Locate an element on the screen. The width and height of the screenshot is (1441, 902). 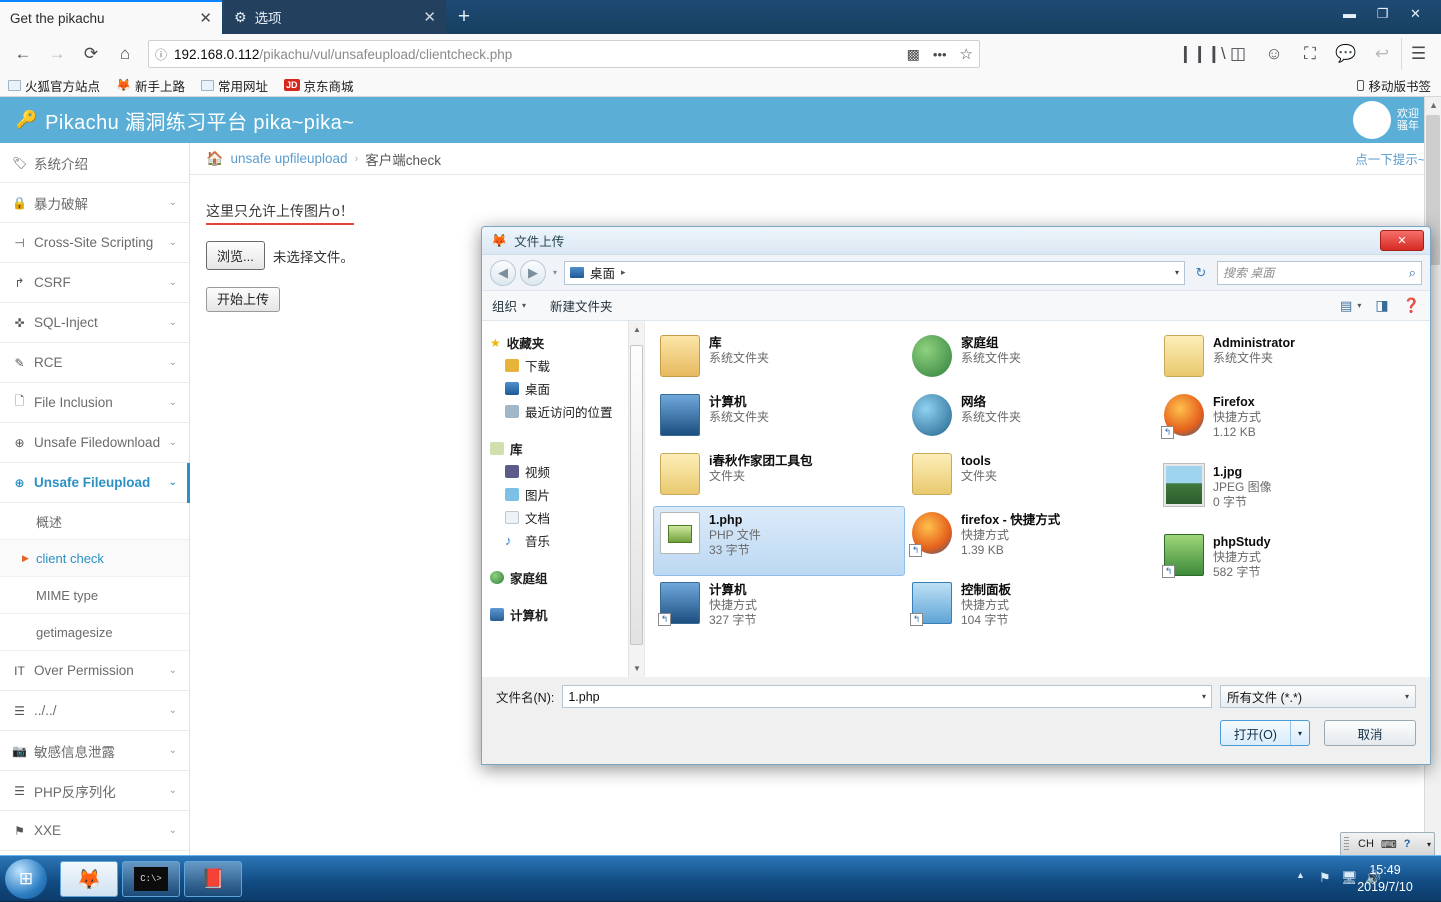
history-dropdown-icon: ▾ is located at coordinates (555, 272).